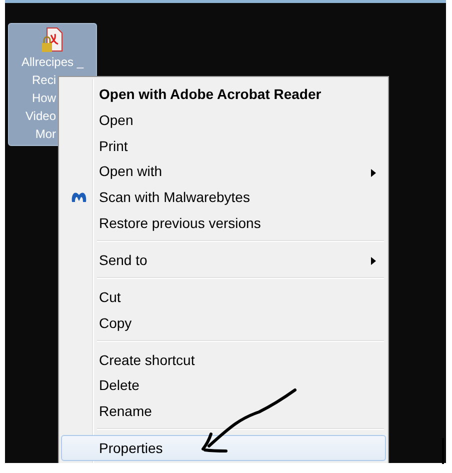 This screenshot has width=452, height=473. What do you see at coordinates (45, 134) in the screenshot?
I see `file-name-text: Mor` at bounding box center [45, 134].